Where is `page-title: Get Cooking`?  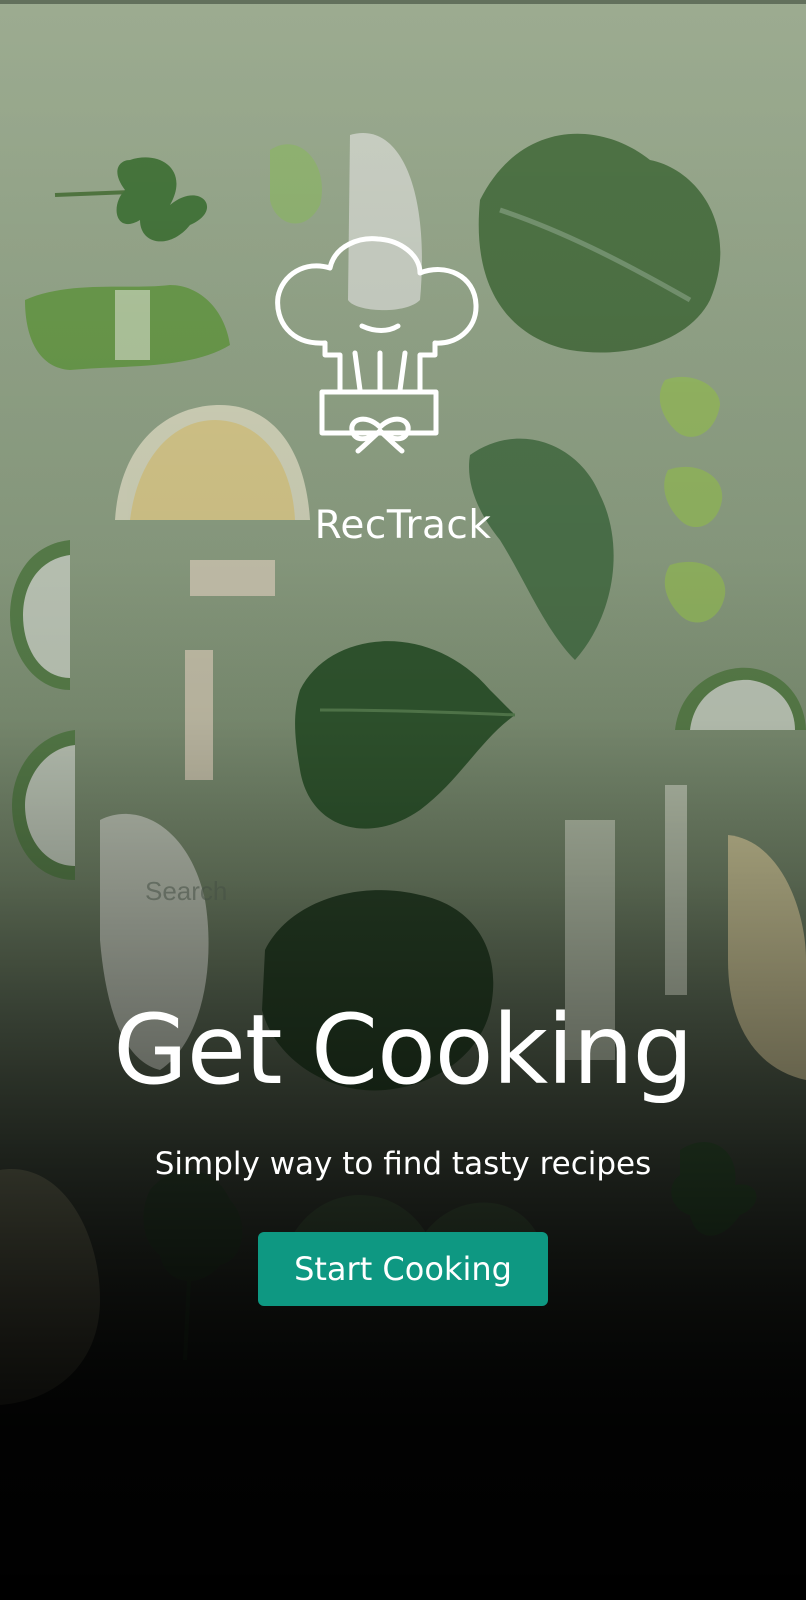
page-title: Get Cooking is located at coordinates (403, 1050).